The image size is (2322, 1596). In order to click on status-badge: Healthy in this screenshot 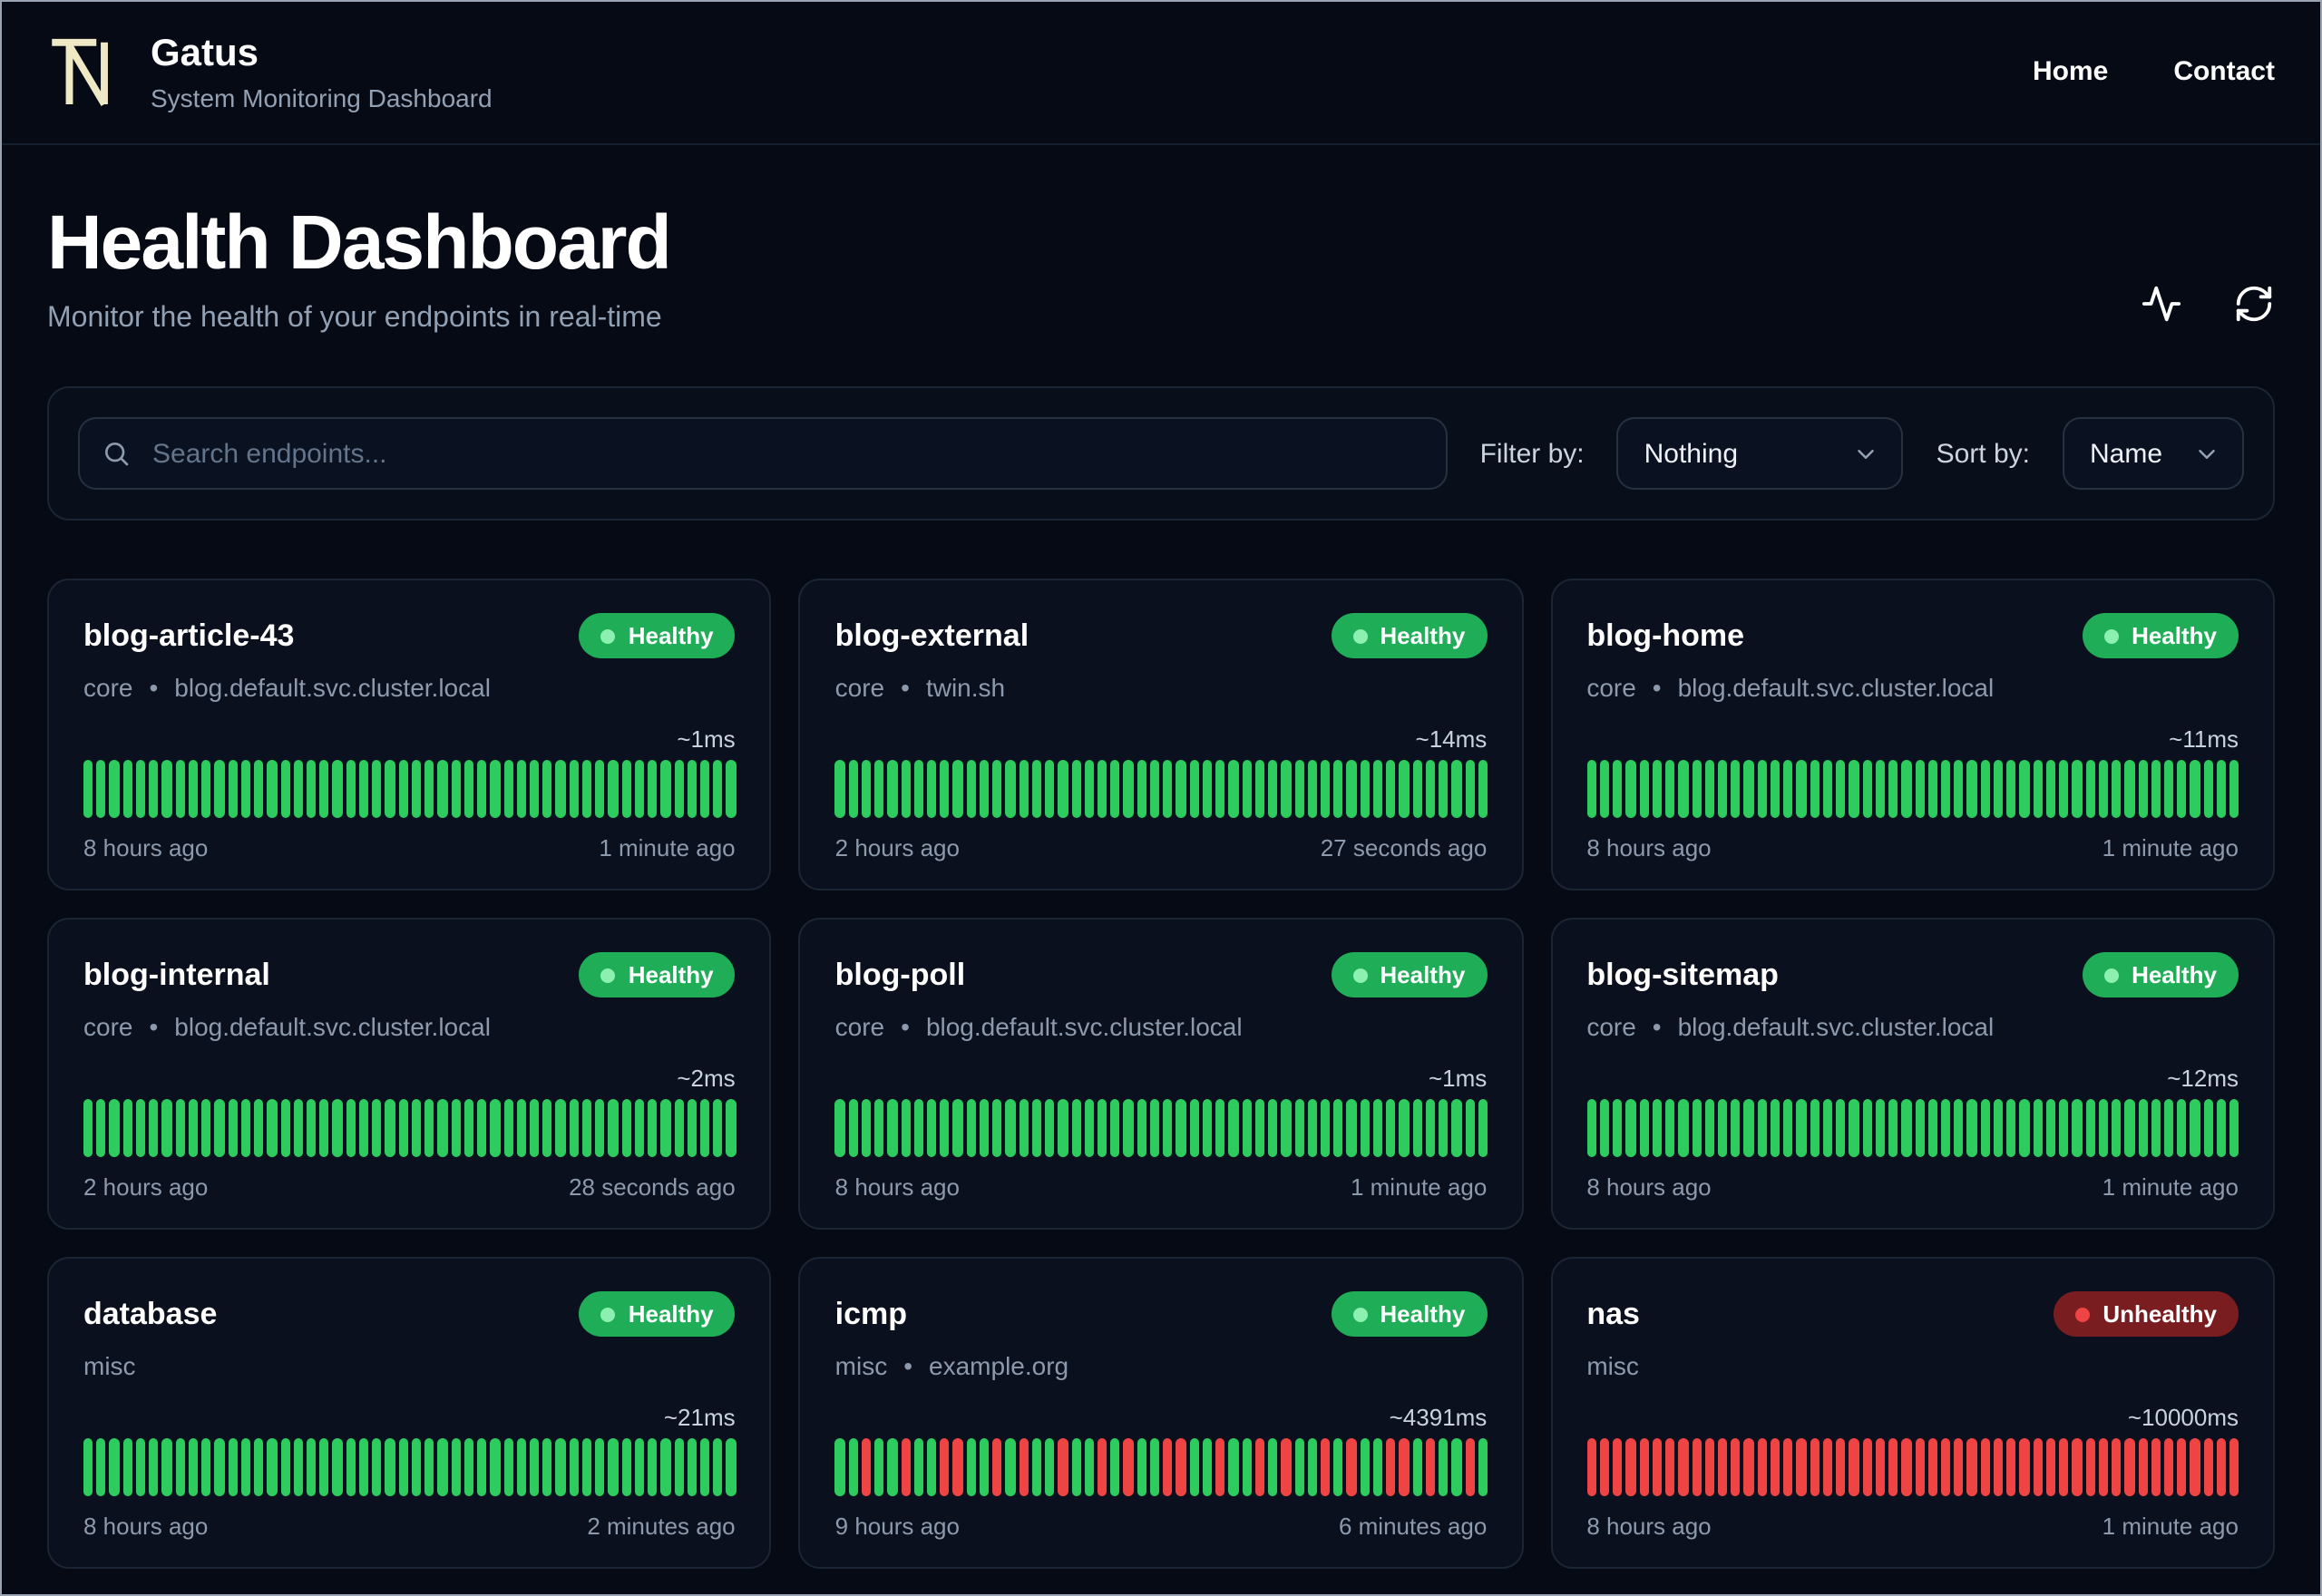, I will do `click(2161, 636)`.